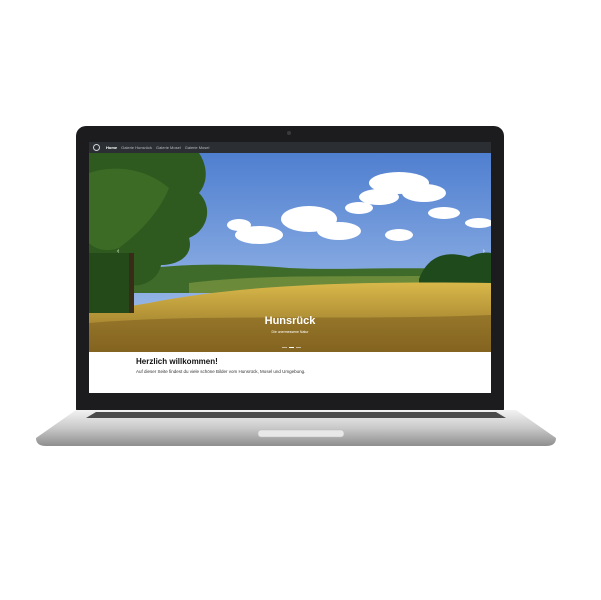  I want to click on logo-icon, so click(96, 147).